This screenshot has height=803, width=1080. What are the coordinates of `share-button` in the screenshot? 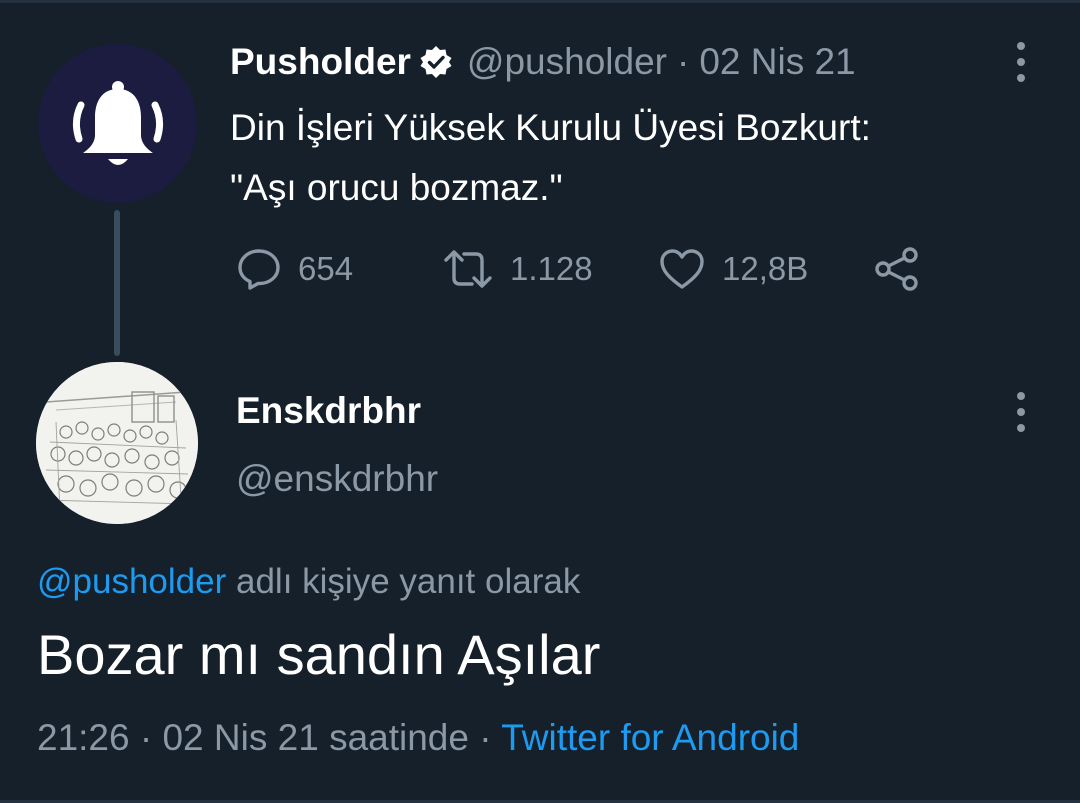 It's located at (897, 269).